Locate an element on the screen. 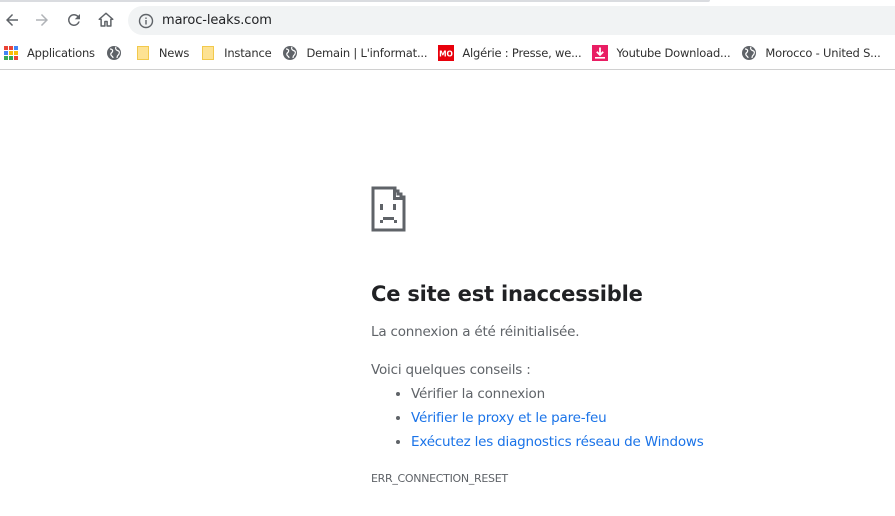 This screenshot has height=516, width=895. home-button is located at coordinates (106, 20).